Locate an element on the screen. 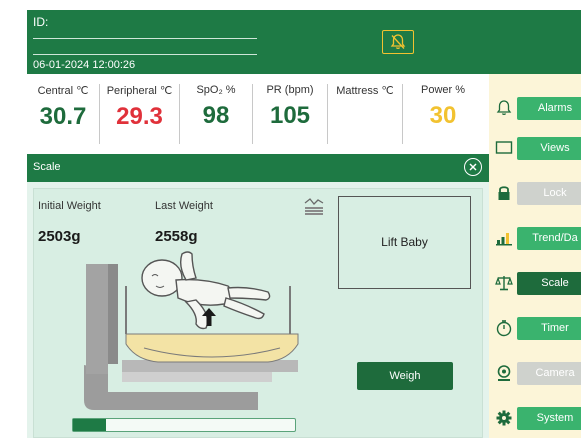  lock-button: Lock is located at coordinates (549, 193).